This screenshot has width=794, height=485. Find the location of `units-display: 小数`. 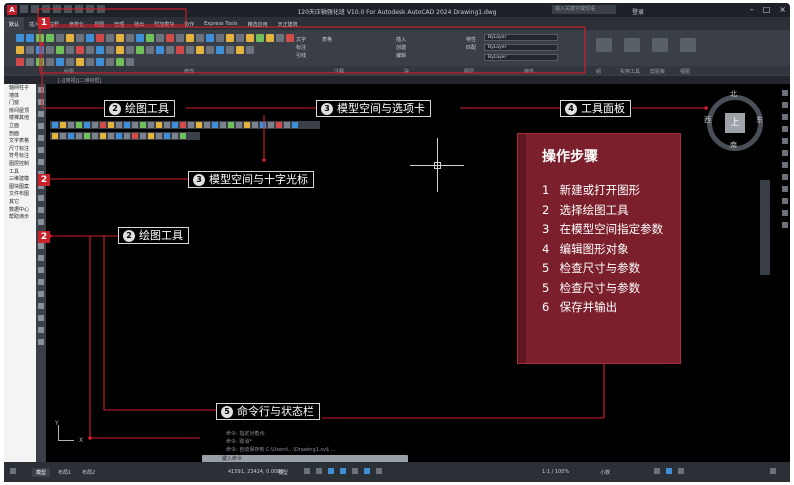

units-display: 小数 is located at coordinates (605, 472).